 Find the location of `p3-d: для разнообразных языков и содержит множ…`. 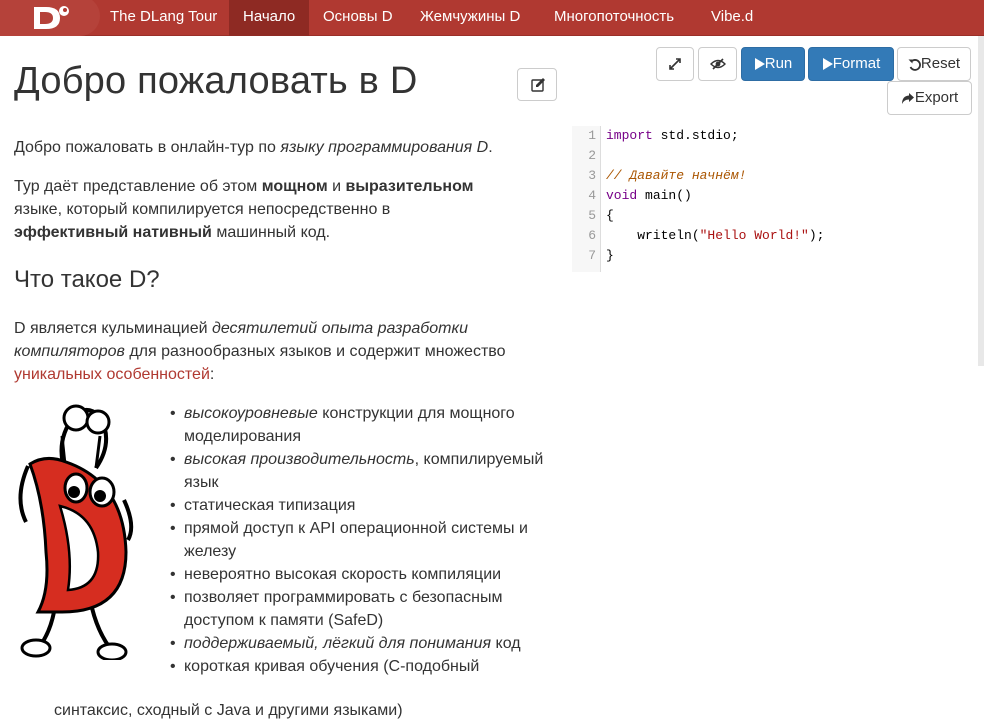

p3-d: для разнообразных языков и содержит множ… is located at coordinates (315, 351).